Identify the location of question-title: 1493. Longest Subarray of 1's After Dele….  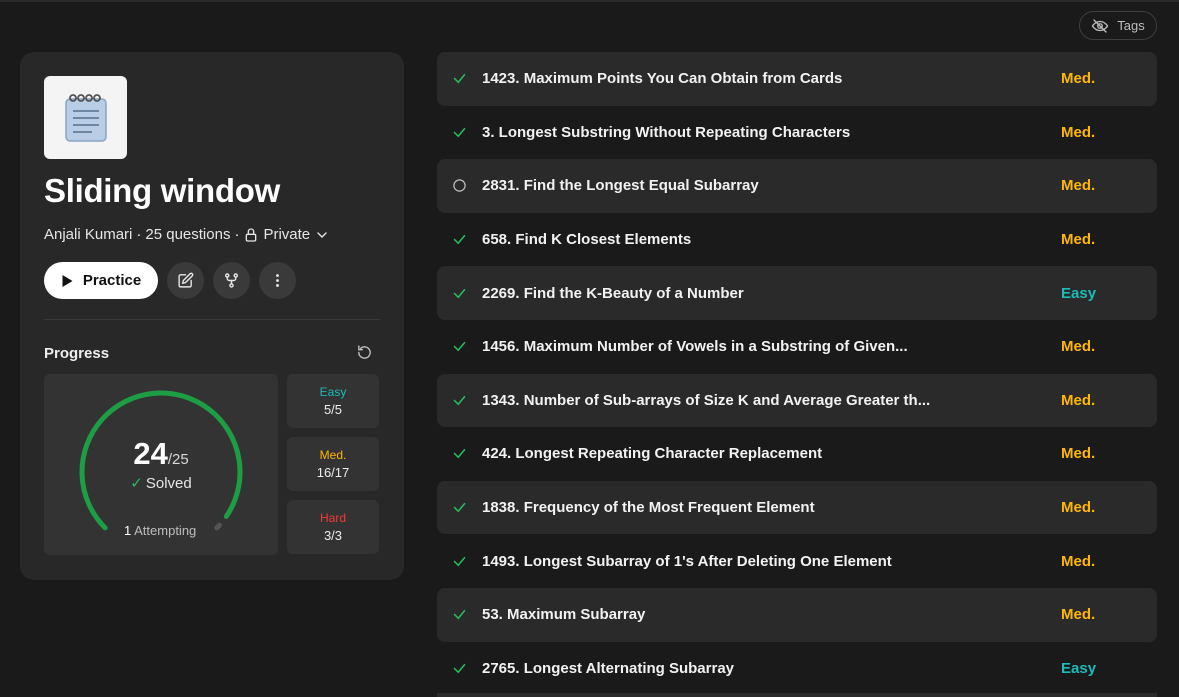
(771, 561).